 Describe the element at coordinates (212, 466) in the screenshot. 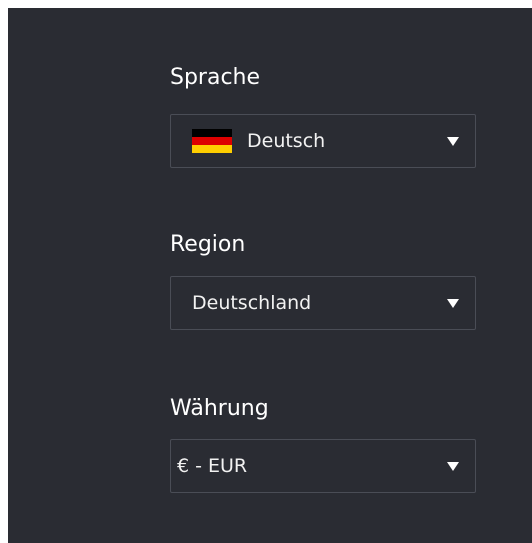

I see `currency-select-value: € - EUR` at that location.